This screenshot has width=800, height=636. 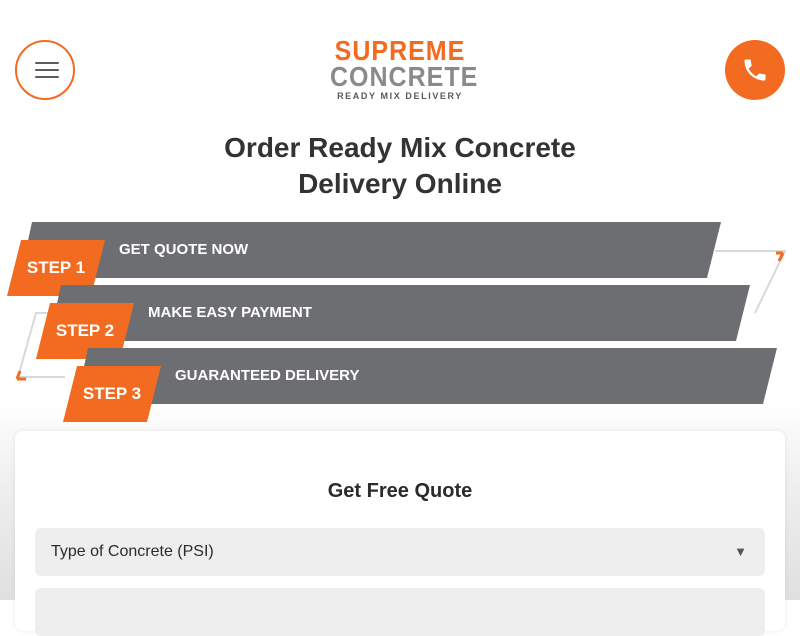 I want to click on menu-button, so click(x=45, y=70).